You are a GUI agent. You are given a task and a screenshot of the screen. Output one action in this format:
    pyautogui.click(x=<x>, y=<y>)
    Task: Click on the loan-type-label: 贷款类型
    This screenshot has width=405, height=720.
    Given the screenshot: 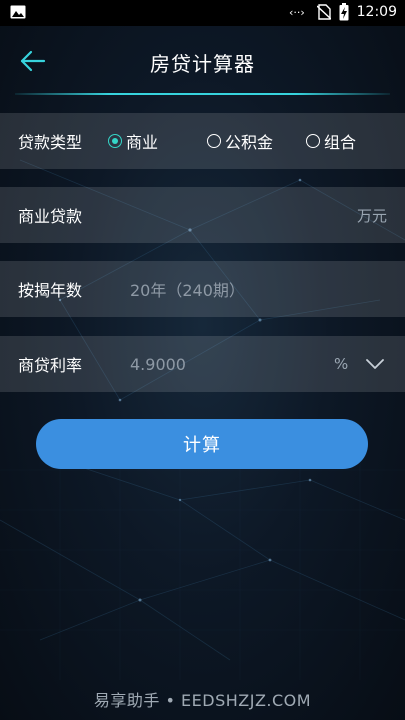 What is the action you would take?
    pyautogui.click(x=50, y=142)
    